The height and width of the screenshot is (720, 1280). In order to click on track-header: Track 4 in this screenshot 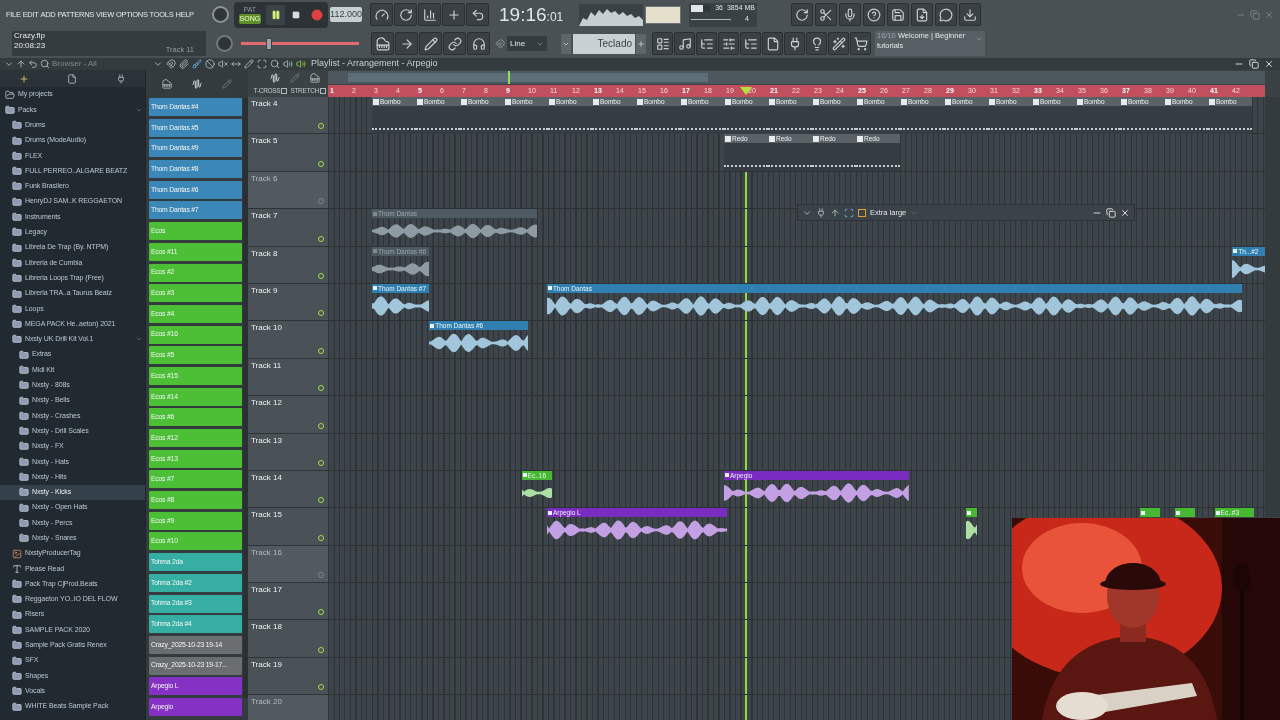, I will do `click(288, 116)`.